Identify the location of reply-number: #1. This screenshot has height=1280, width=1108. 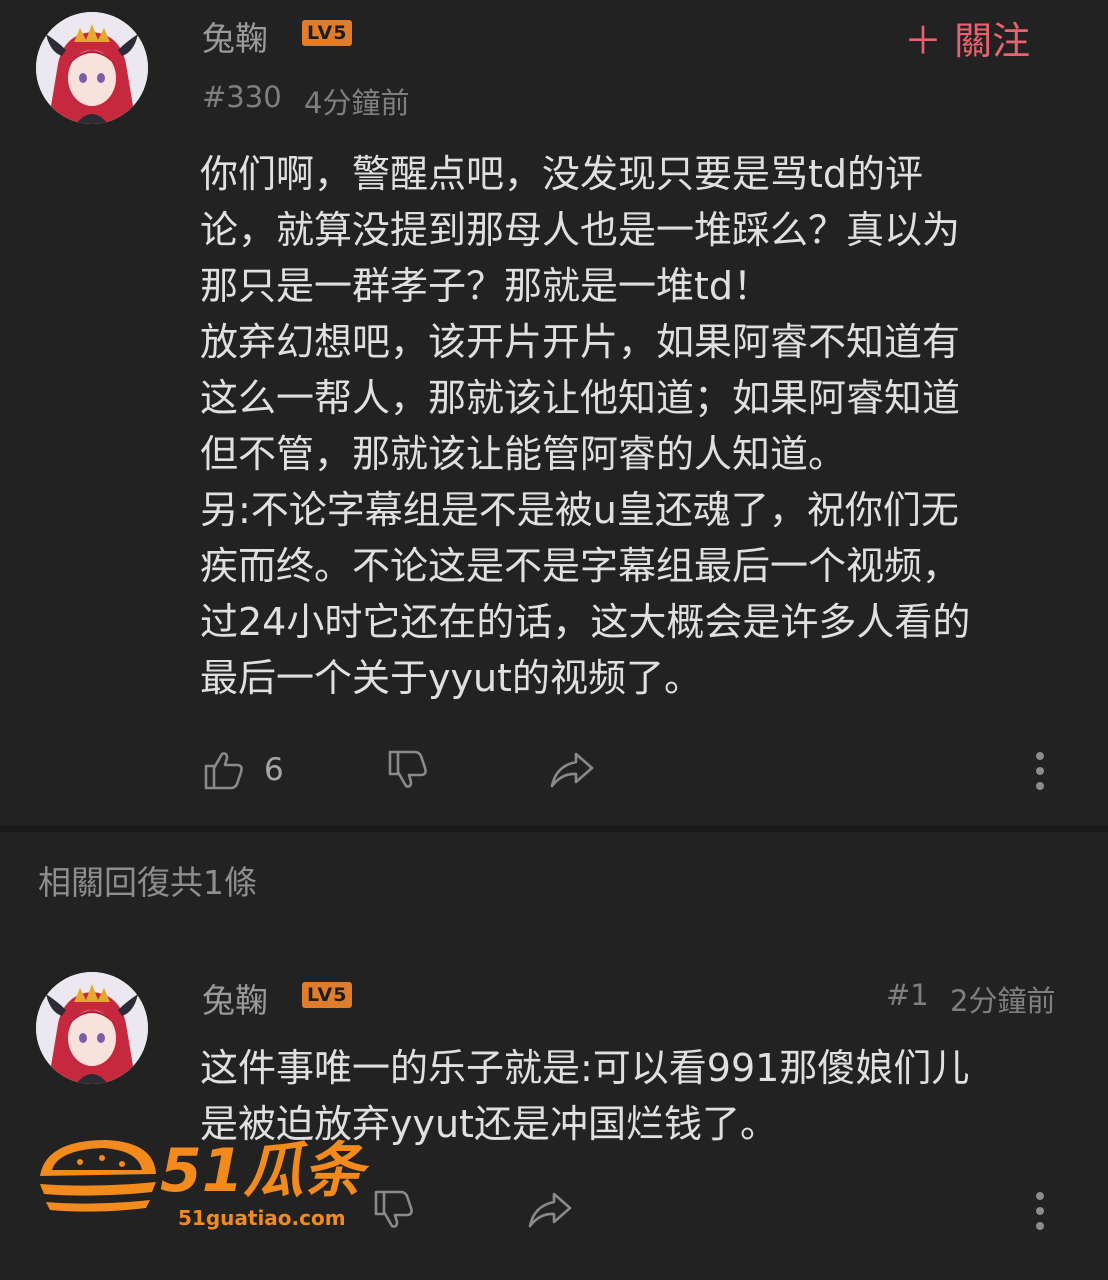
(907, 995).